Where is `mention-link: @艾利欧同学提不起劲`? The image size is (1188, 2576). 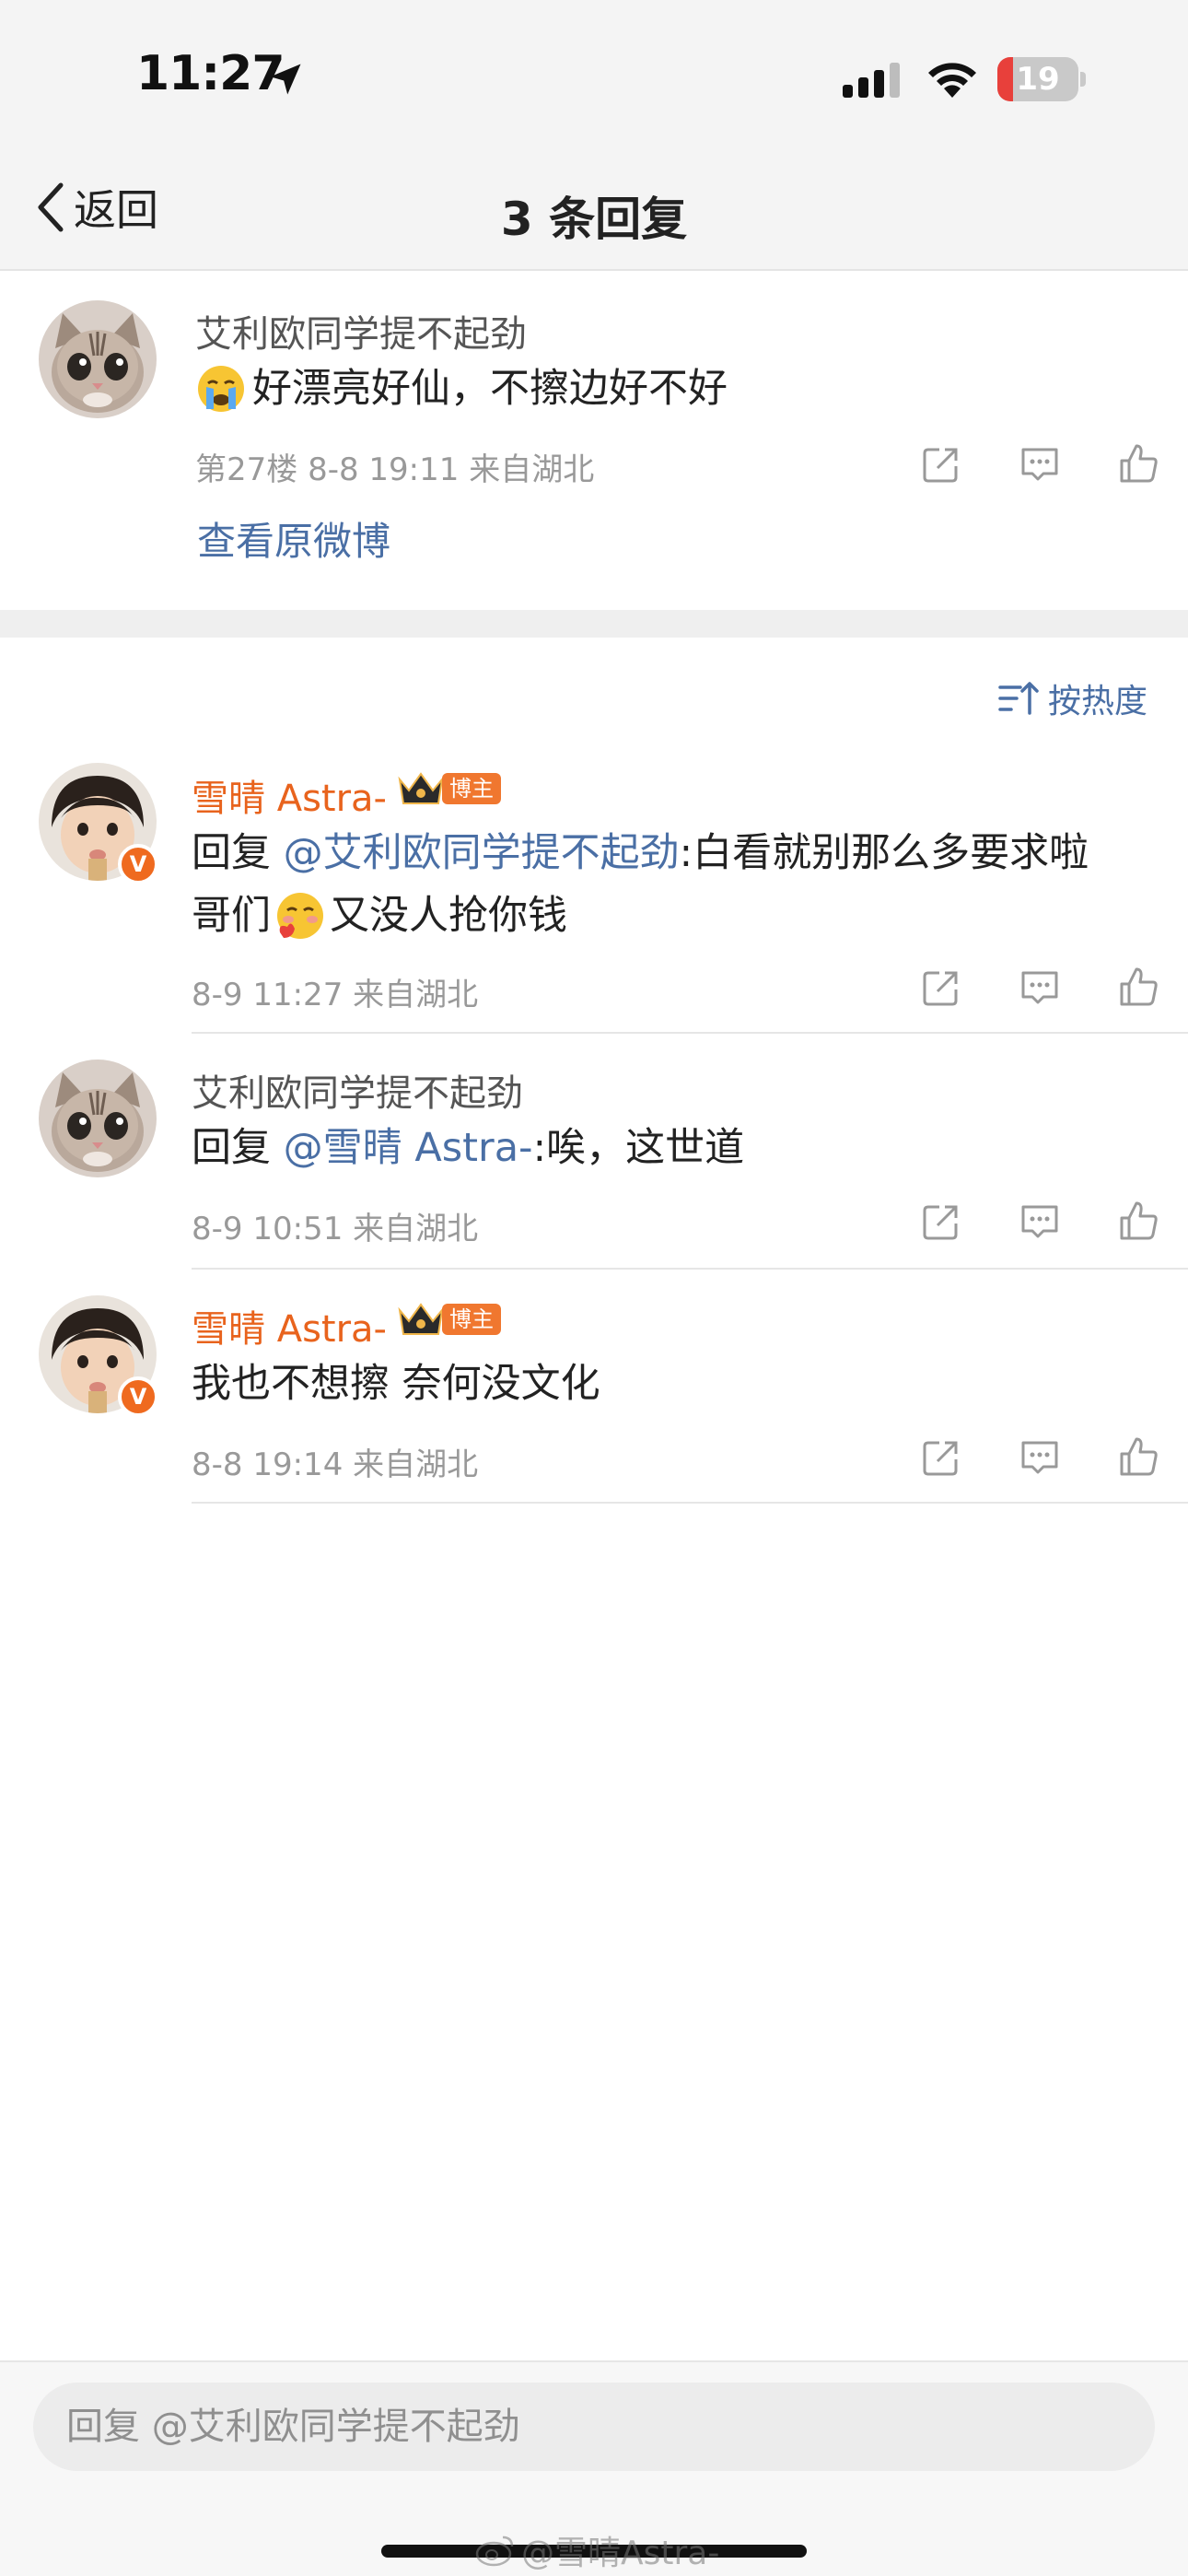 mention-link: @艾利欧同学提不起劲 is located at coordinates (482, 853).